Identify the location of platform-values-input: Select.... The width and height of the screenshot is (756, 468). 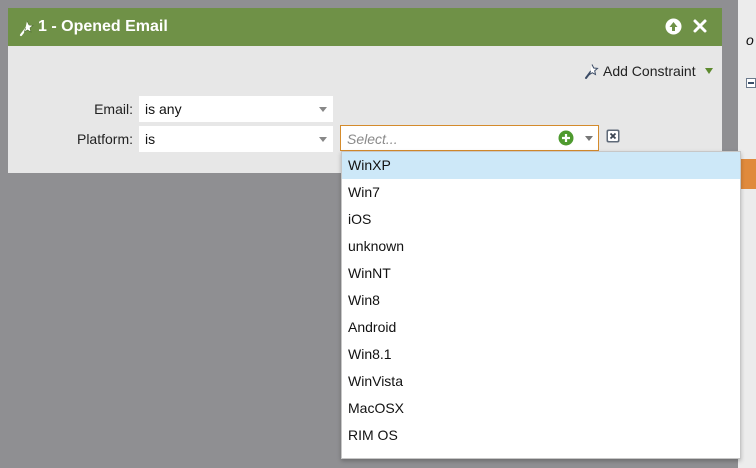
(469, 138).